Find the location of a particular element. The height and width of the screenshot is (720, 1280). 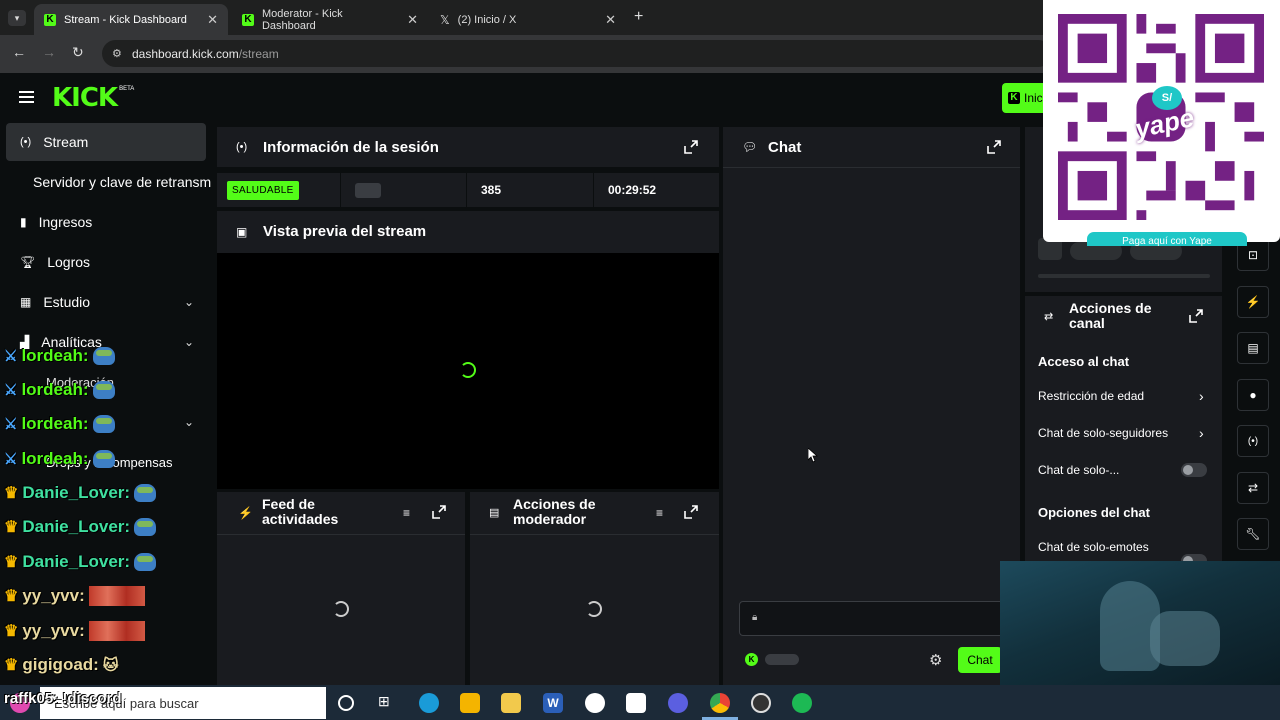

xbox-icon is located at coordinates (595, 703).